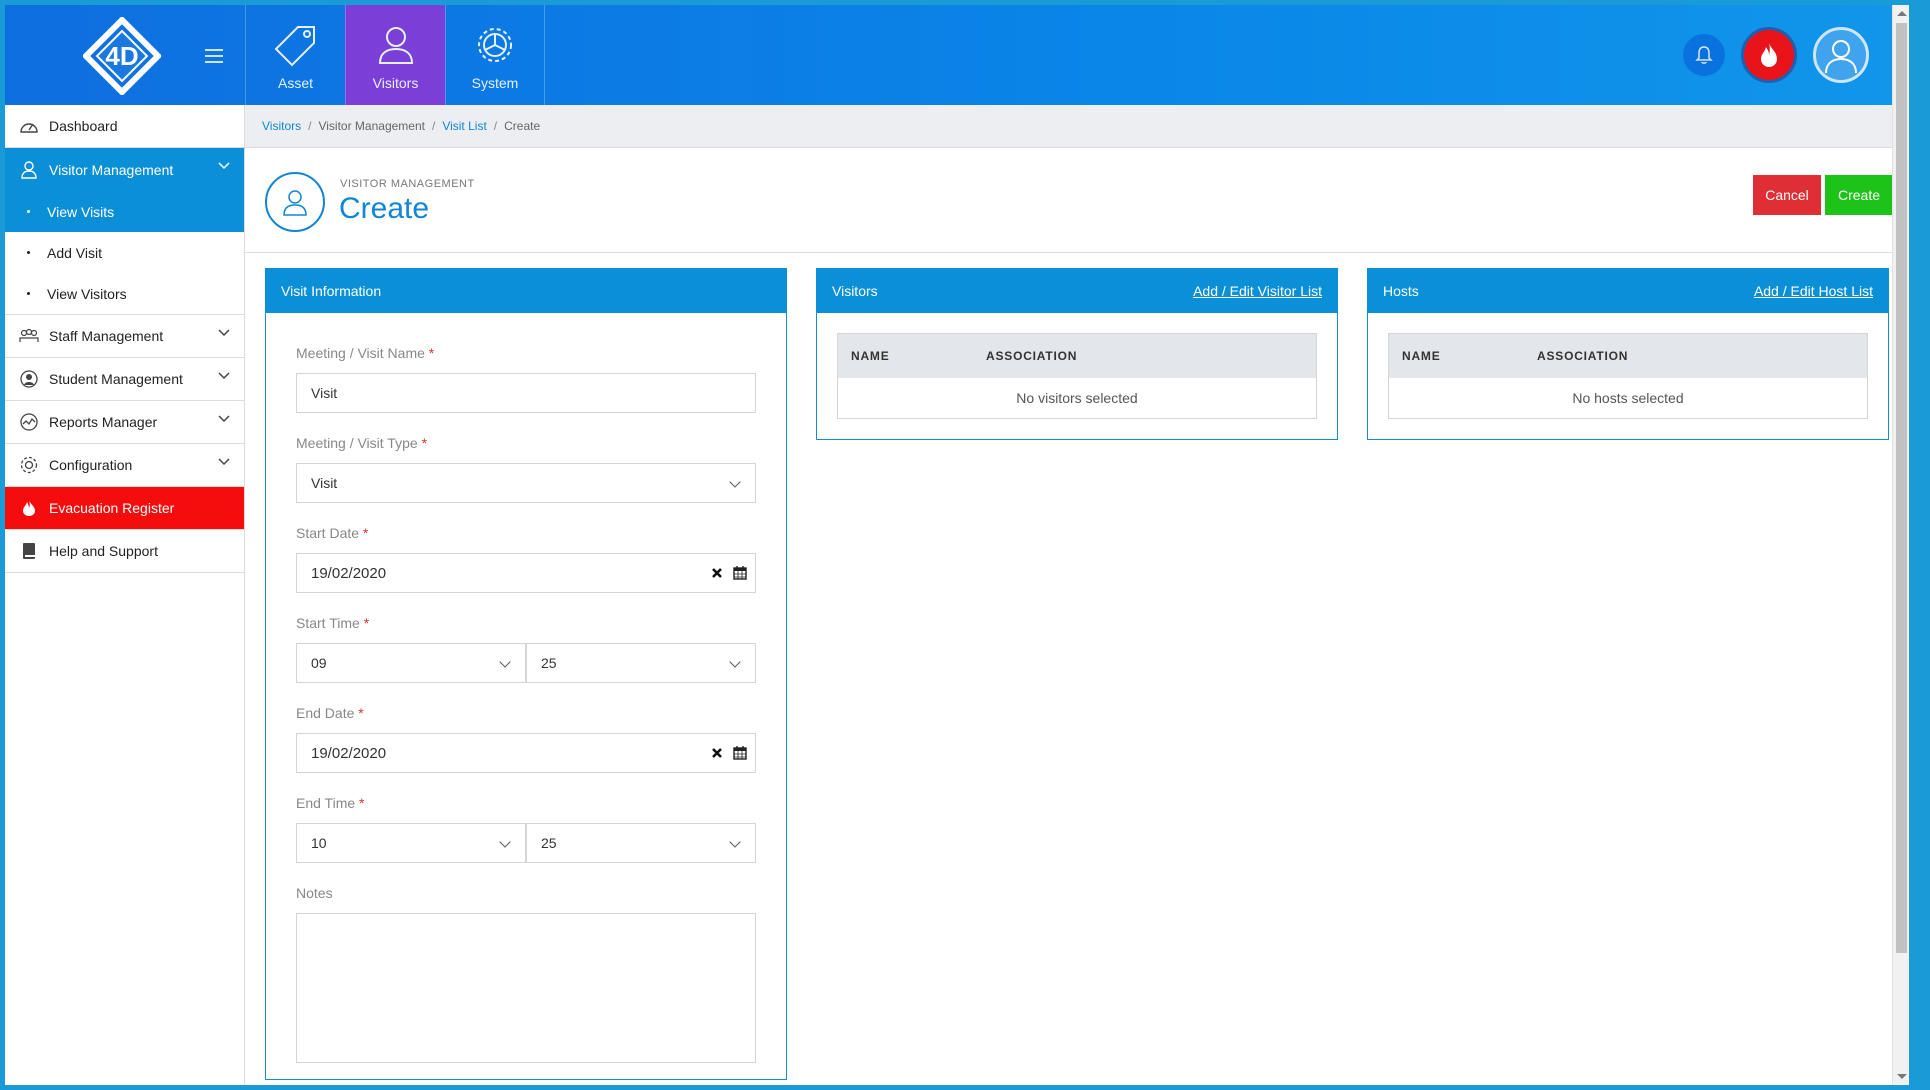  What do you see at coordinates (1628, 291) in the screenshot?
I see `panel-header: Hosts Add / Edit Host List` at bounding box center [1628, 291].